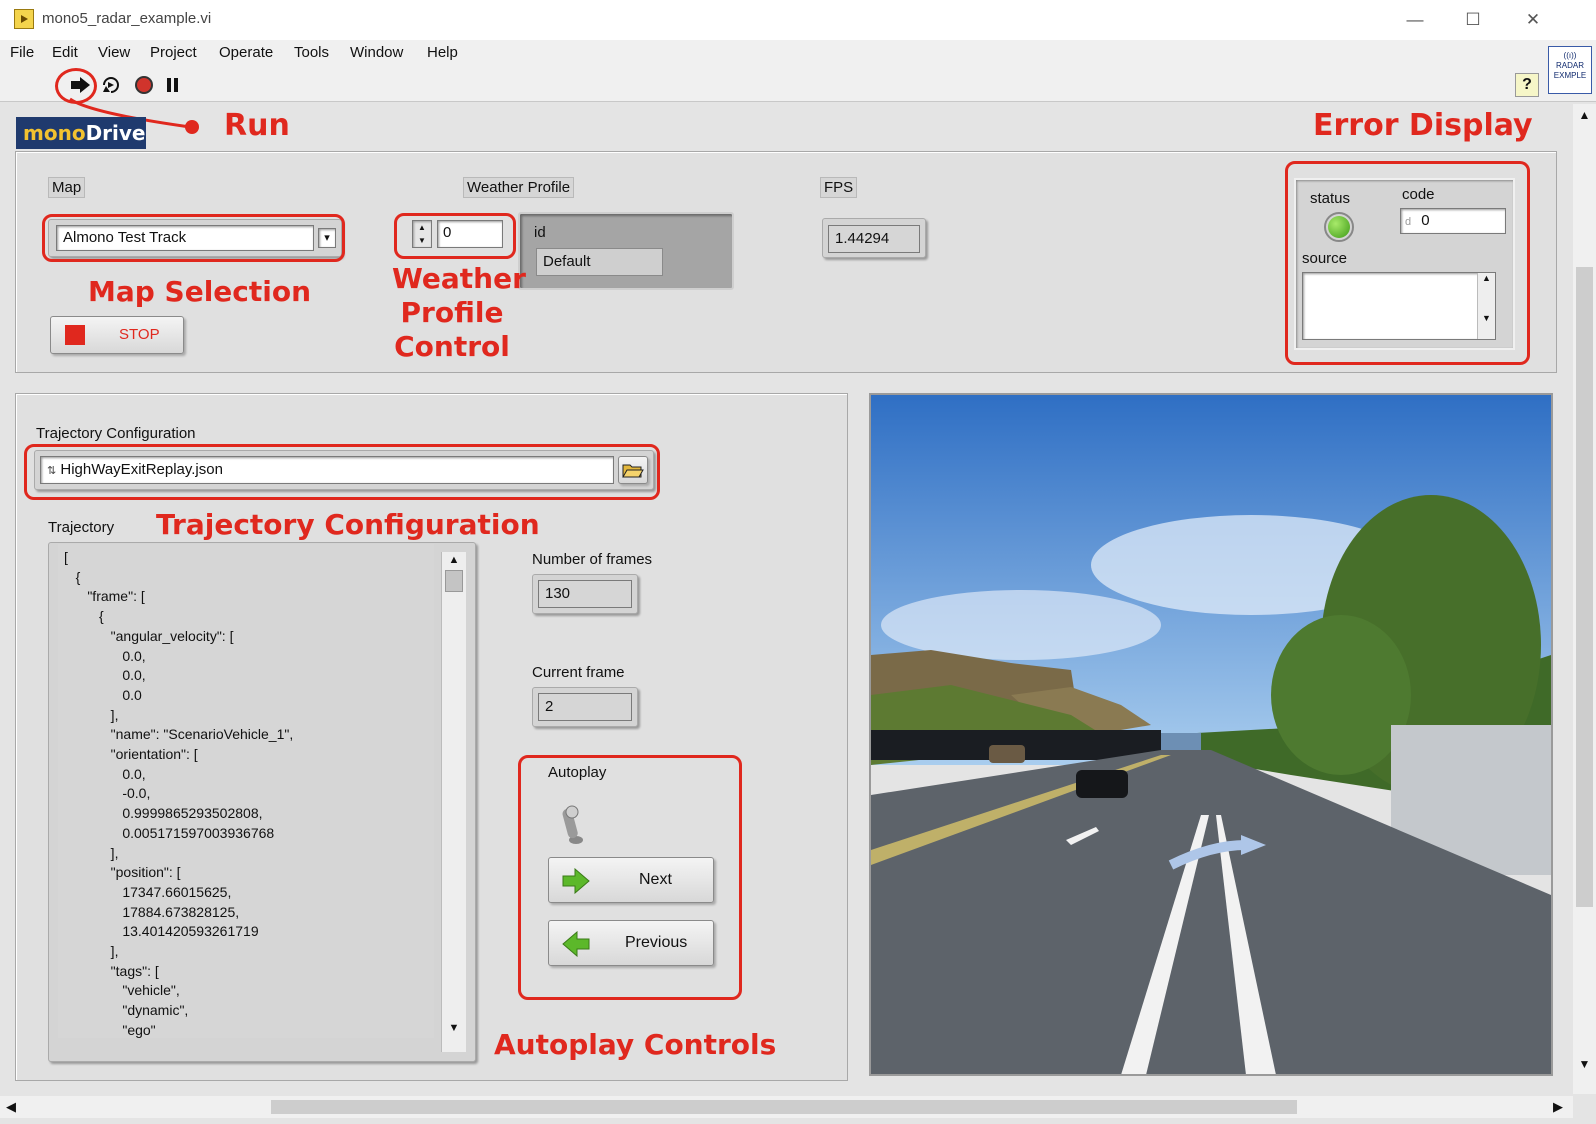 Image resolution: width=1596 pixels, height=1124 pixels. I want to click on monodrive-logo: monoDrive, so click(81, 133).